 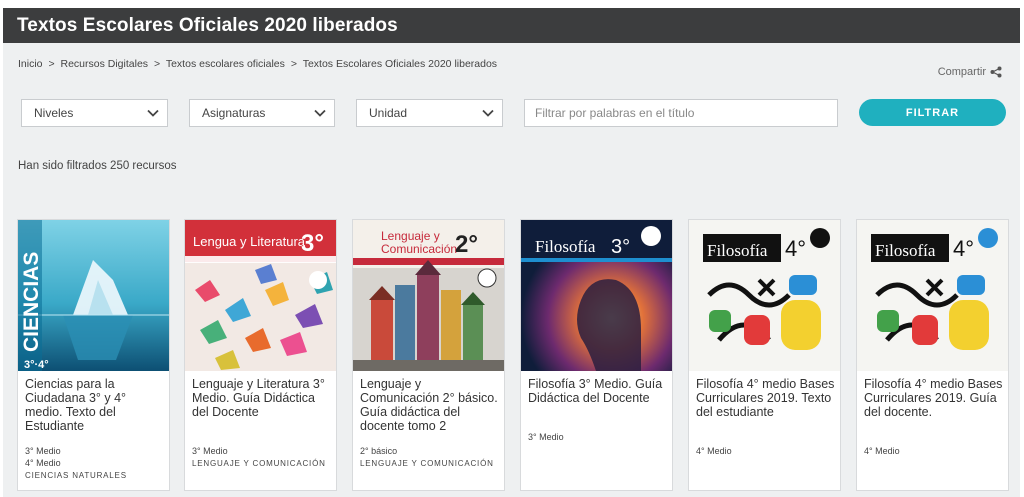 I want to click on cover-image: Lengua y Literatura 3°, so click(x=260, y=295).